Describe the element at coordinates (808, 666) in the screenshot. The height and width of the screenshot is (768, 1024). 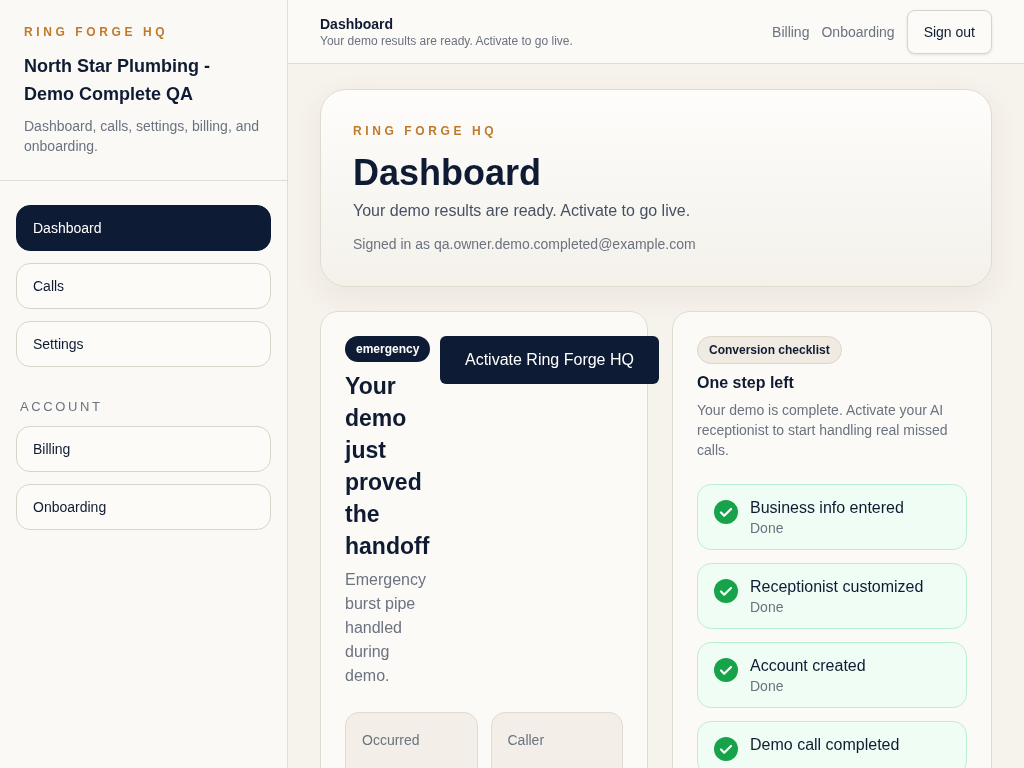
I see `step-title: Account created` at that location.